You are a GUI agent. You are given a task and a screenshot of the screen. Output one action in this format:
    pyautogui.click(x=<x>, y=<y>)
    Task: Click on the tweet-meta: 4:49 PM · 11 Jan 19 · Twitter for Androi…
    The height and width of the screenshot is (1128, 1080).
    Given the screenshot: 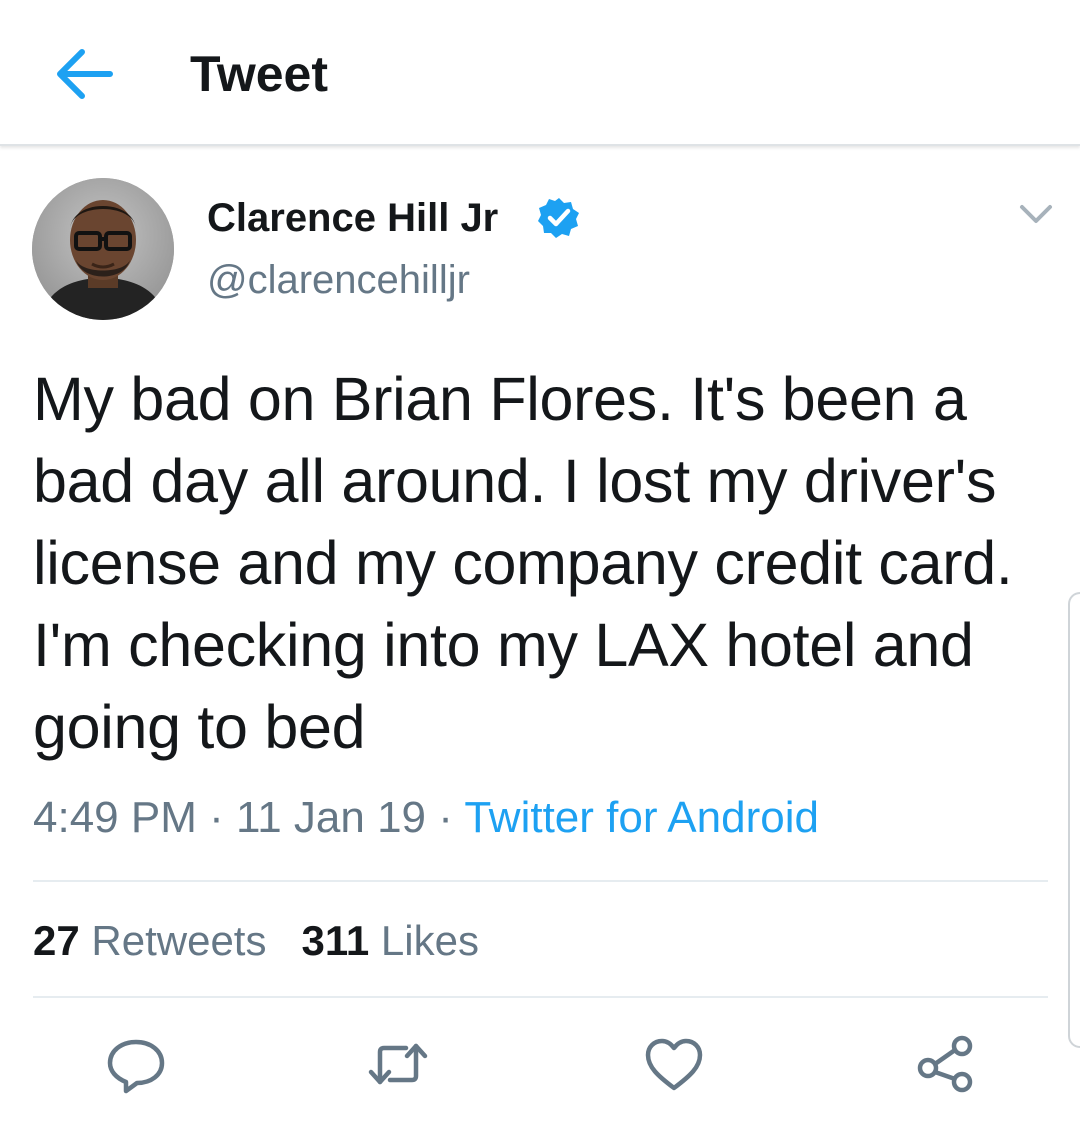 What is the action you would take?
    pyautogui.click(x=426, y=818)
    